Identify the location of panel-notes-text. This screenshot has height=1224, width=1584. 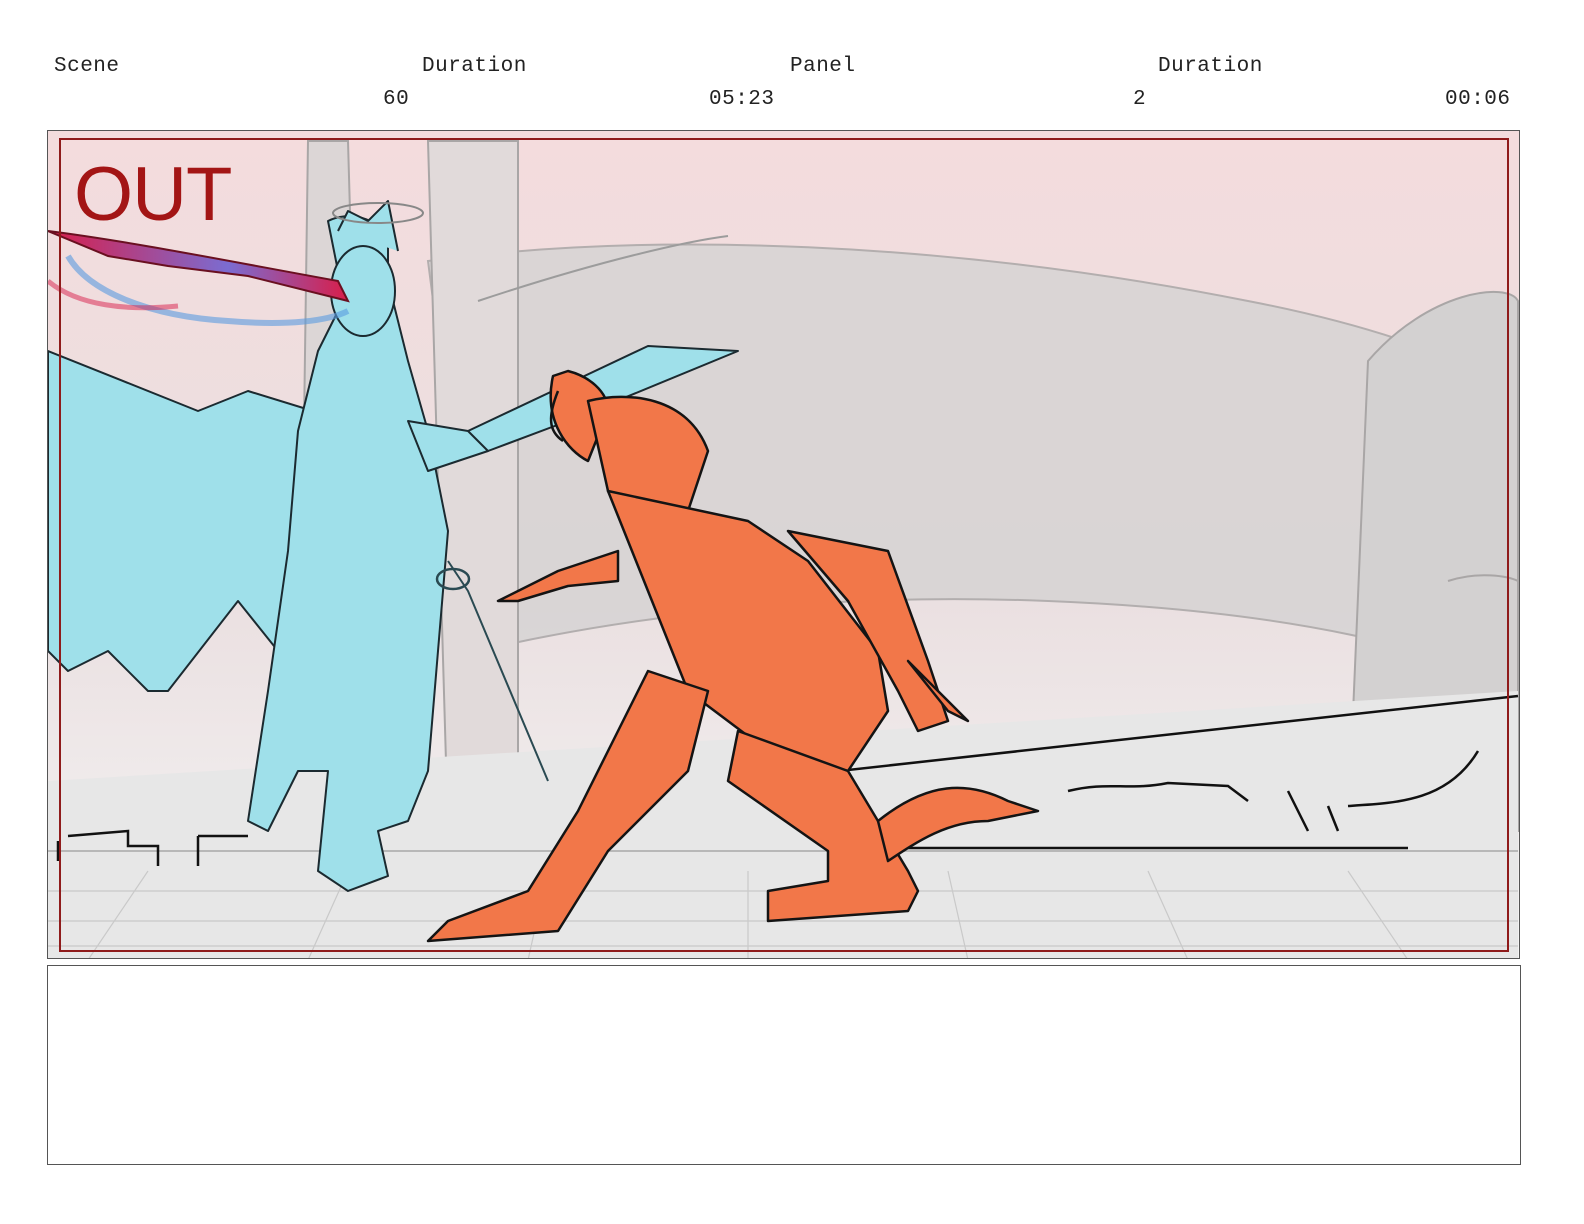
(784, 976).